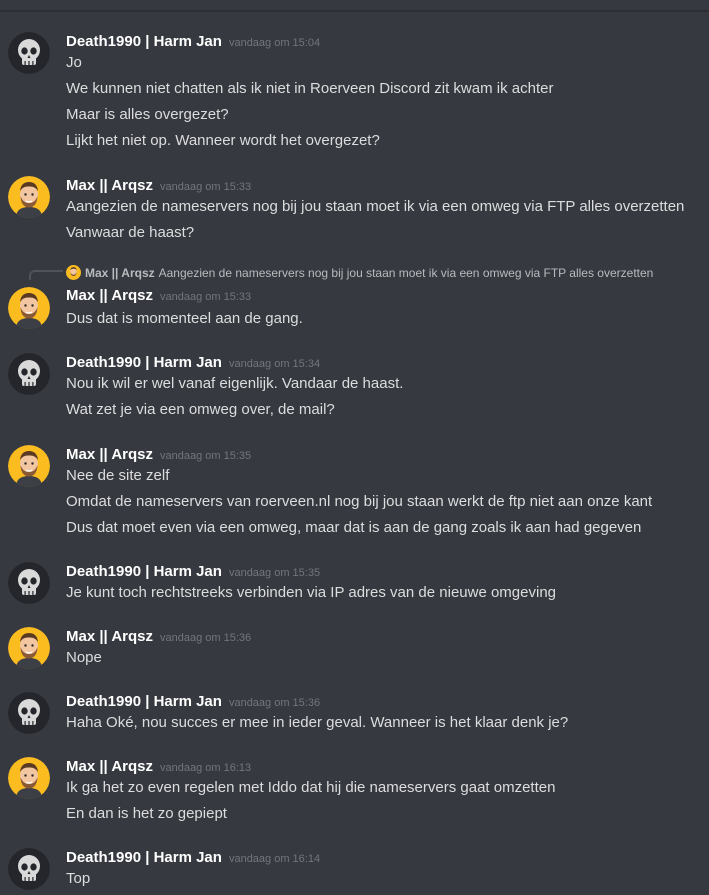 This screenshot has height=895, width=709. Describe the element at coordinates (118, 475) in the screenshot. I see `message-line: Nee de site zelf` at that location.